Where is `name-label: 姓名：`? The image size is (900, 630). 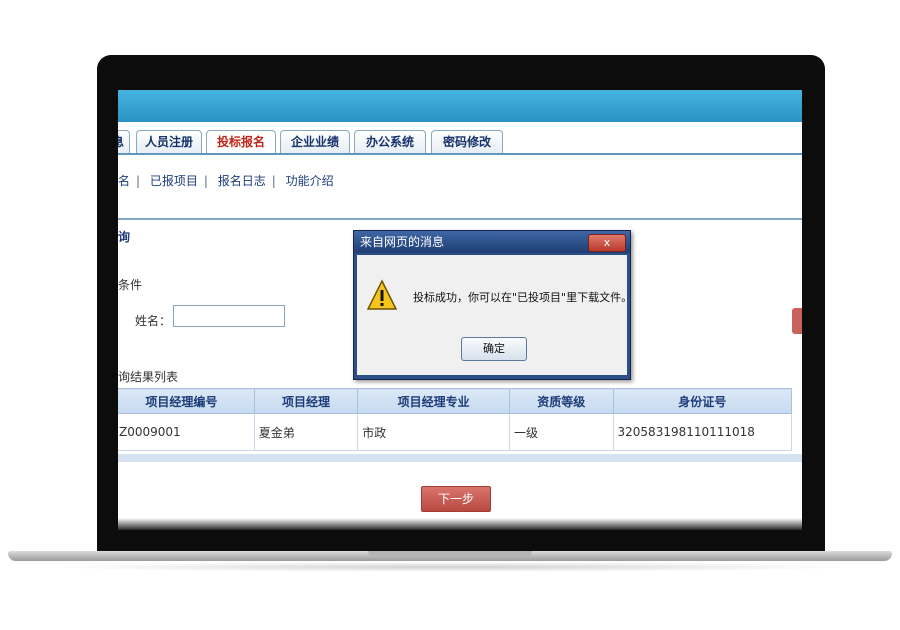
name-label: 姓名： is located at coordinates (153, 321).